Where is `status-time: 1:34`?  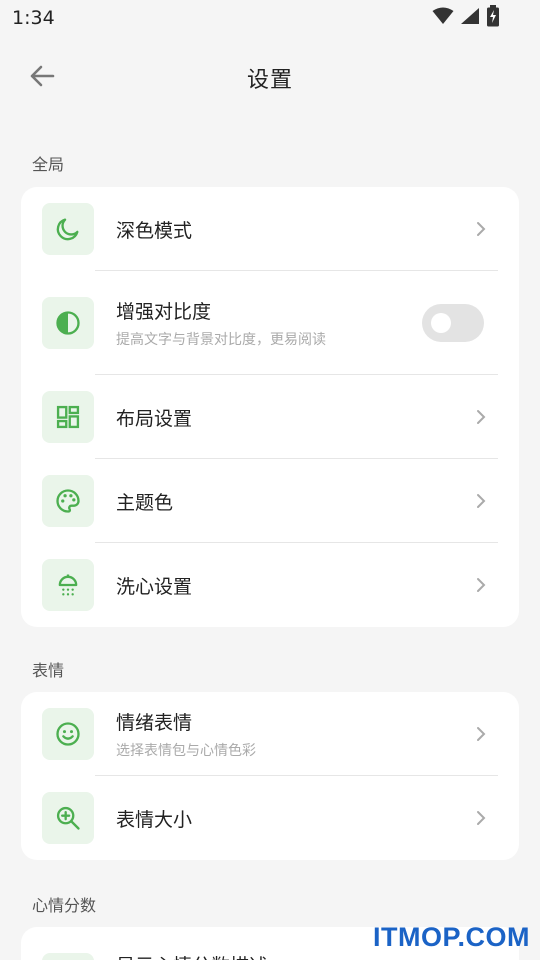
status-time: 1:34 is located at coordinates (33, 18).